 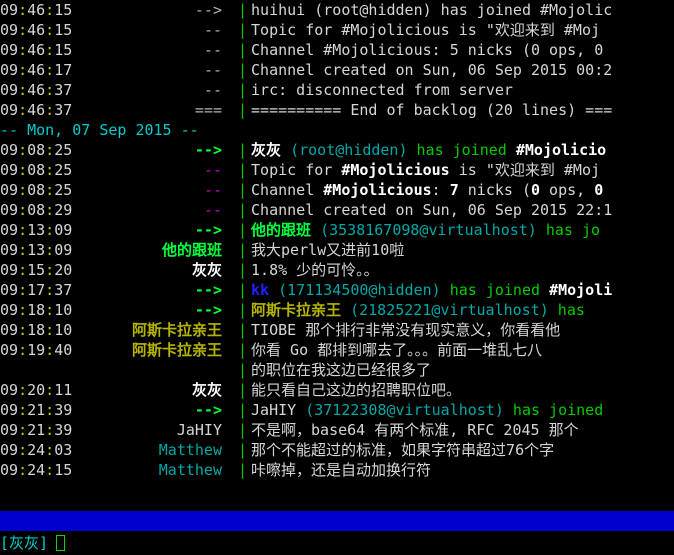 I want to click on line-message: 那个不能超过的标准，如果字符串超过76个字, so click(x=403, y=450).